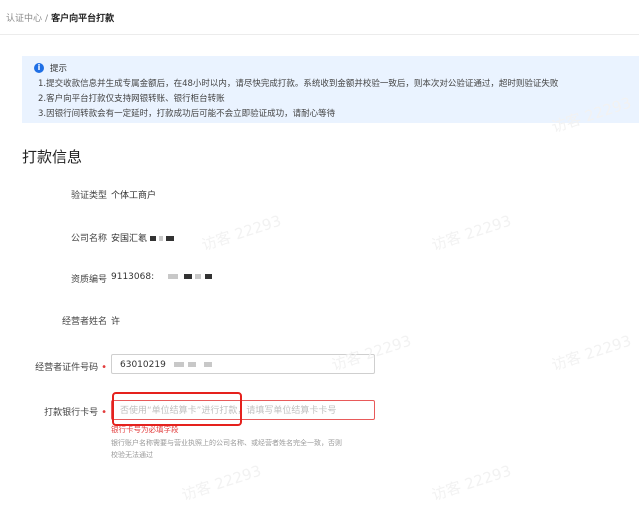 The height and width of the screenshot is (505, 639). Describe the element at coordinates (132, 455) in the screenshot. I see `bank-card-hint-line-2: 校验无法通过` at that location.